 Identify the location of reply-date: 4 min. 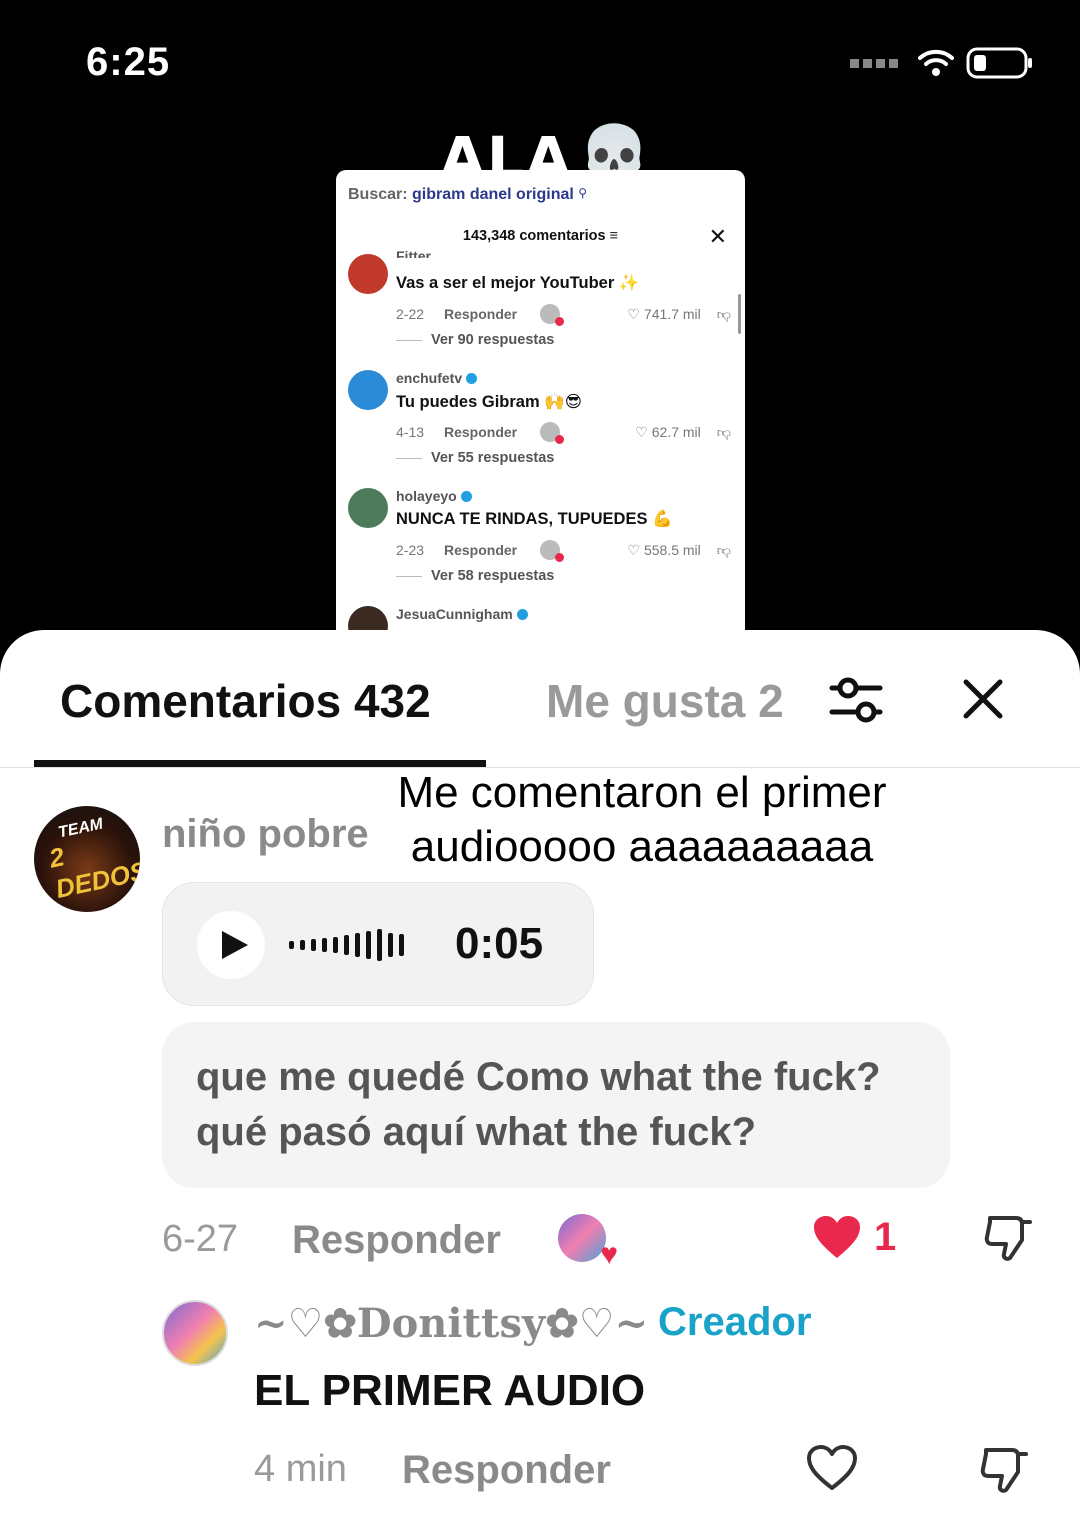
(300, 1469).